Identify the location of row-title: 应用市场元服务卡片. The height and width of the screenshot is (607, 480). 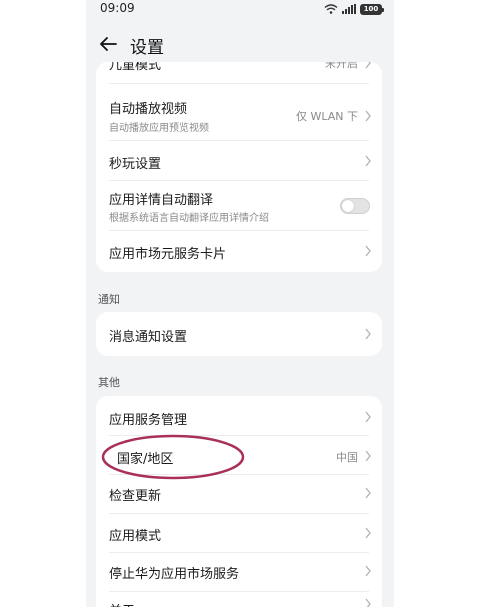
(168, 254).